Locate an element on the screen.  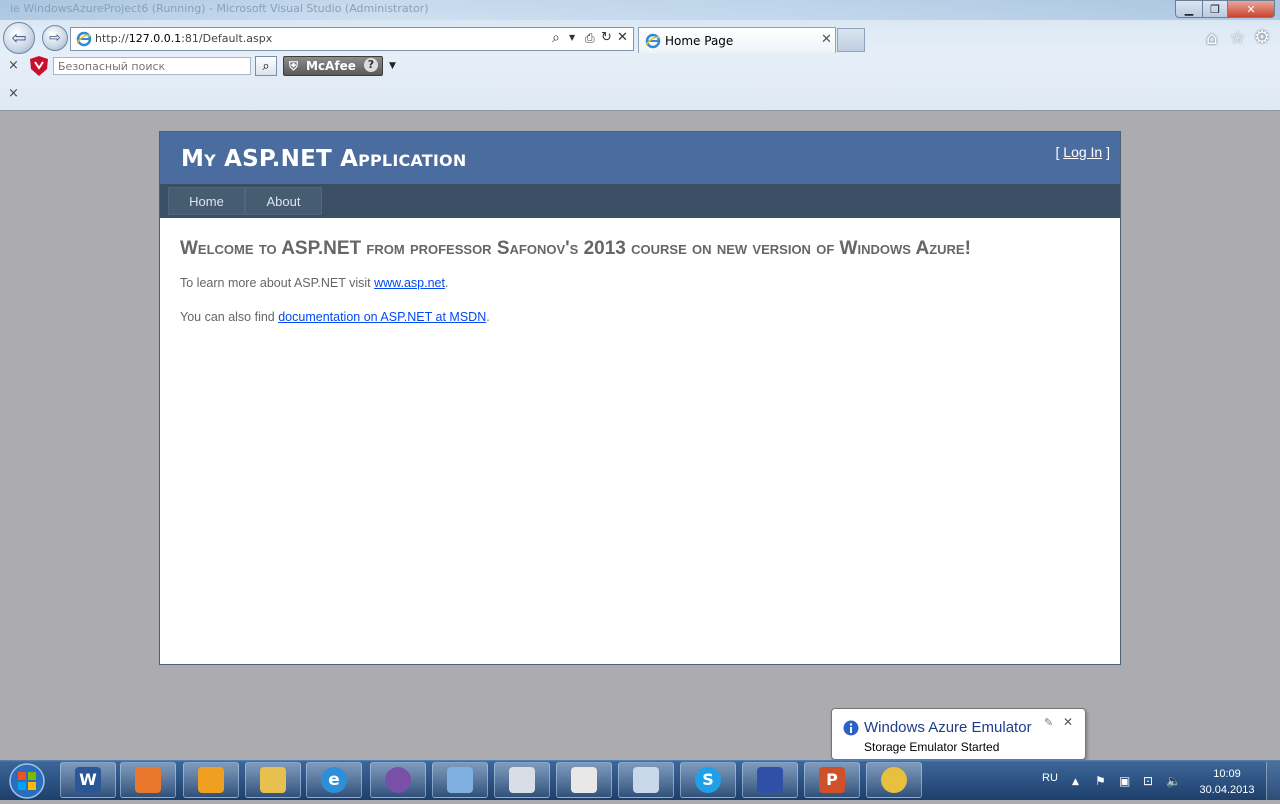
clock: 10:09 30.04.2013 is located at coordinates (1227, 782).